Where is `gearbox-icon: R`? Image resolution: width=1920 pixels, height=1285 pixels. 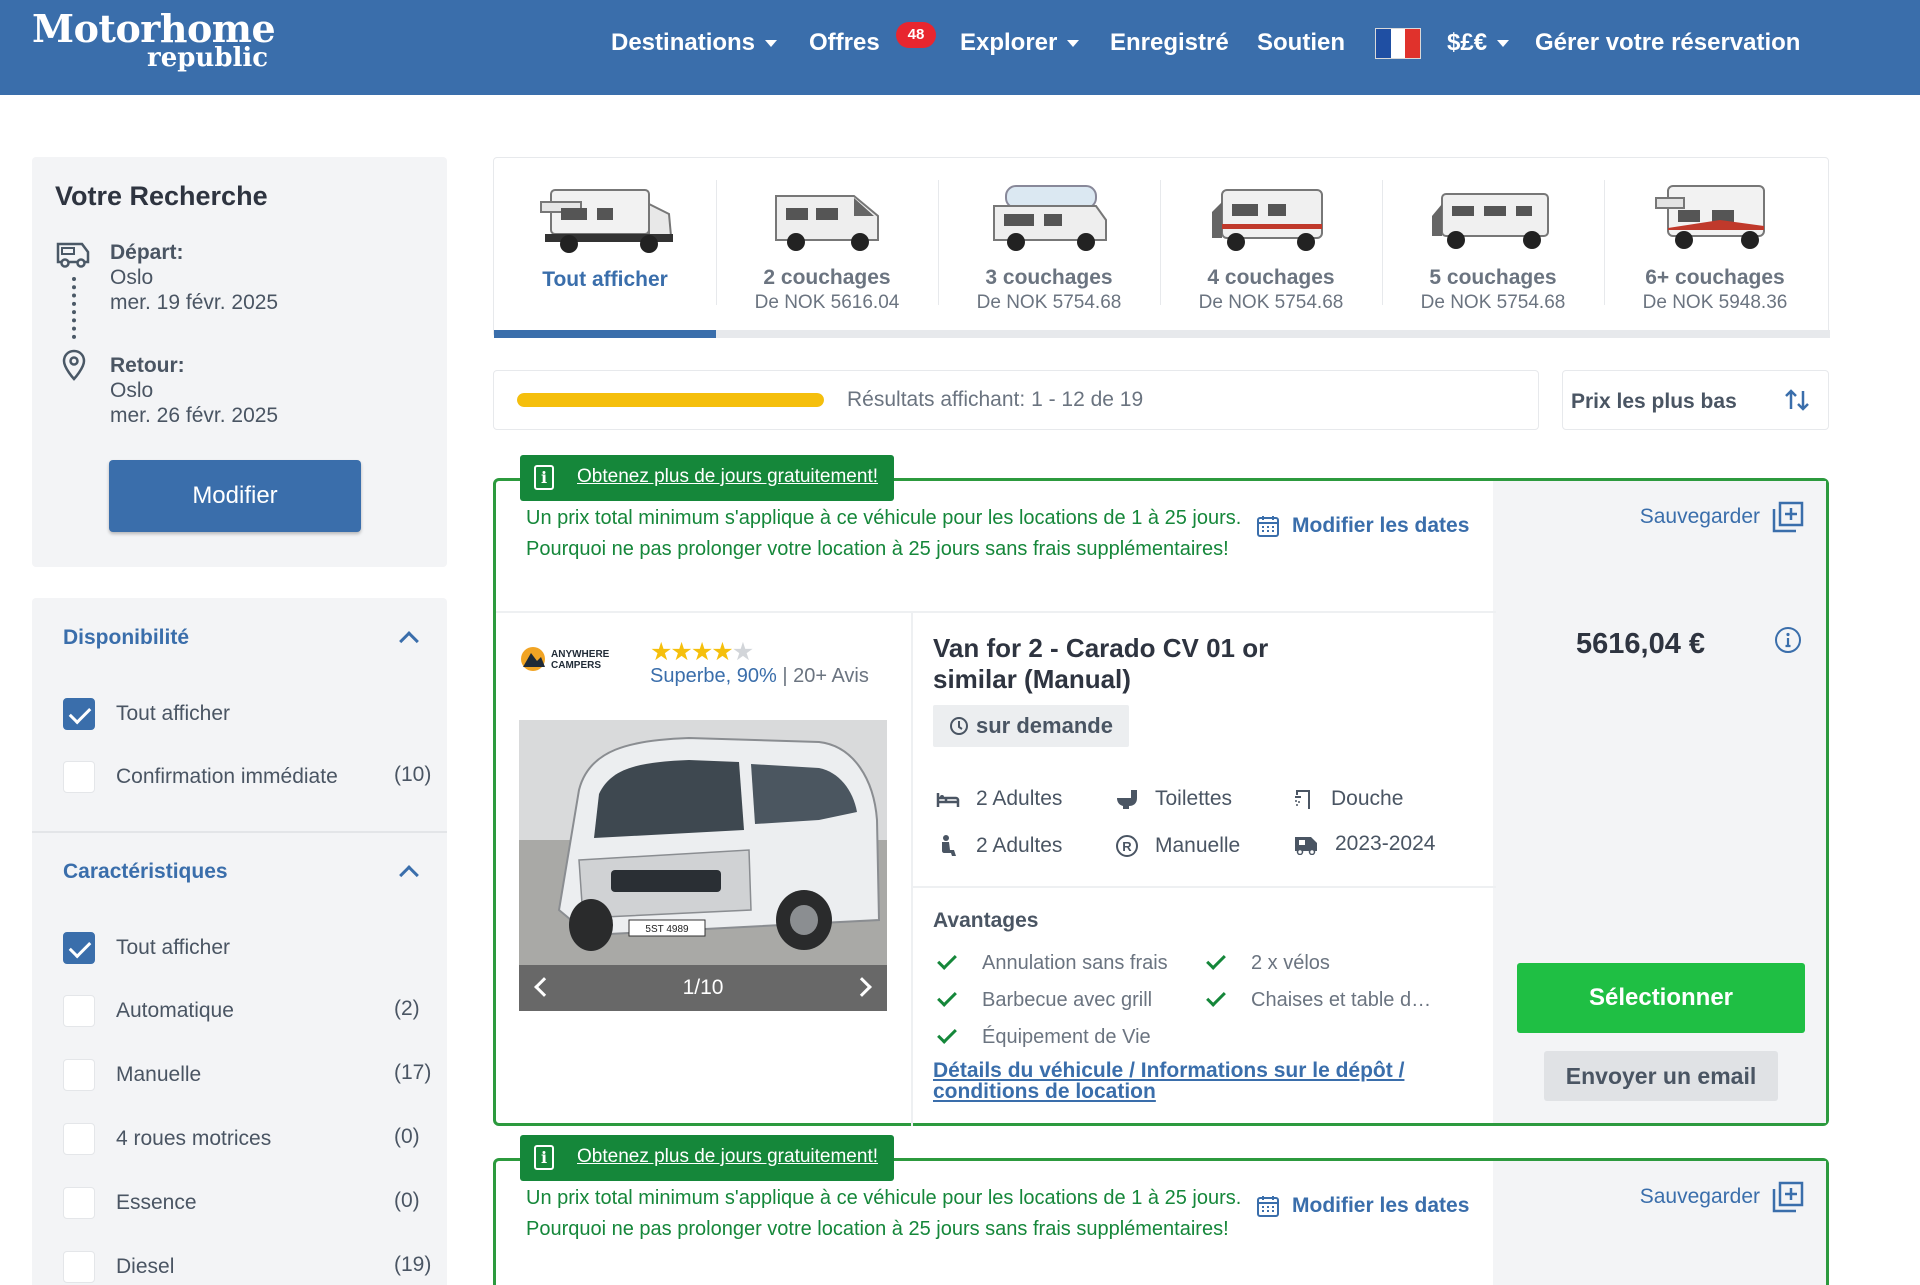
gearbox-icon: R is located at coordinates (1127, 846).